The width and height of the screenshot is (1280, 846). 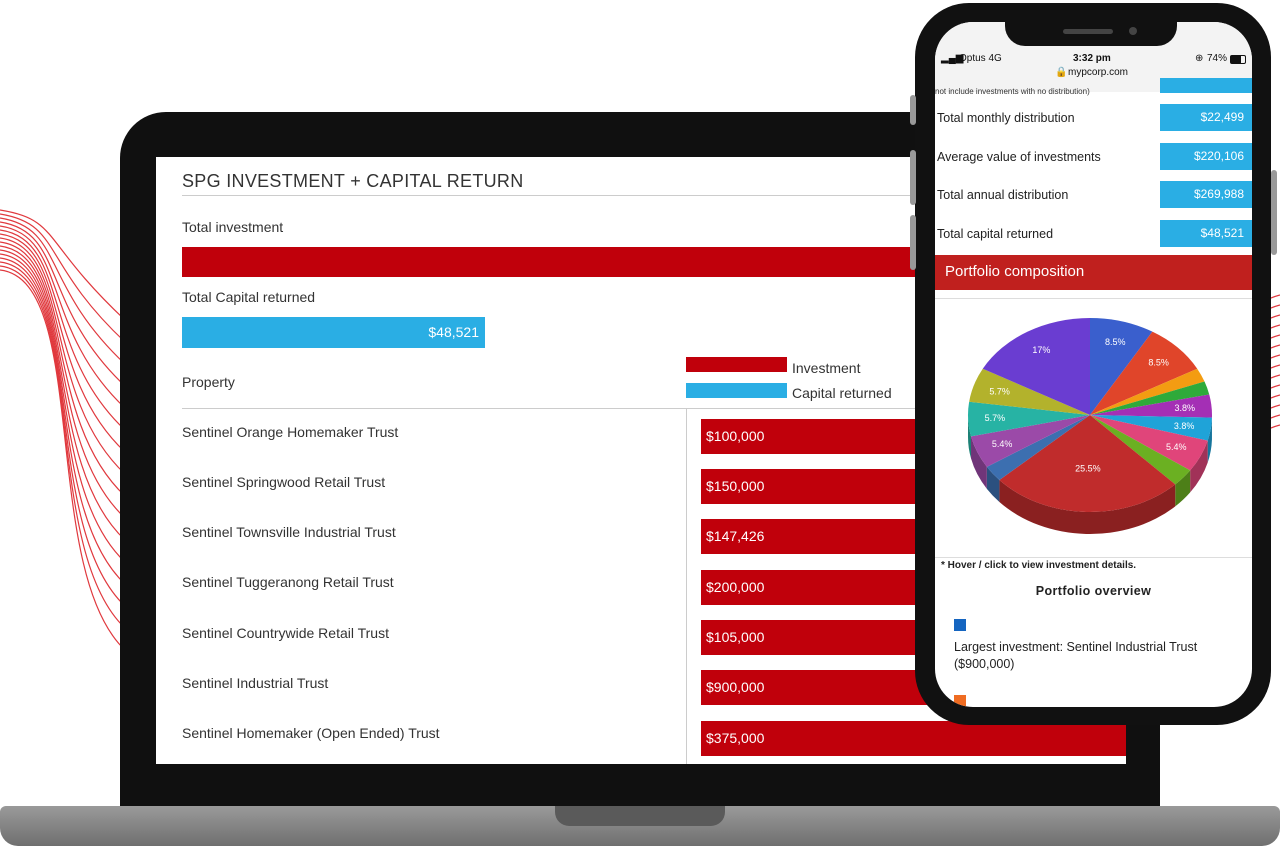 I want to click on legend-investment-label: Investment, so click(x=826, y=368).